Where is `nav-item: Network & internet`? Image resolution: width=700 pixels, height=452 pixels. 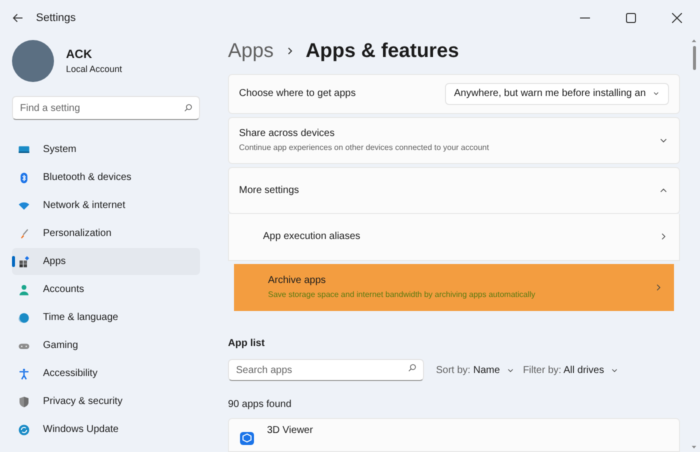
nav-item: Network & internet is located at coordinates (106, 205).